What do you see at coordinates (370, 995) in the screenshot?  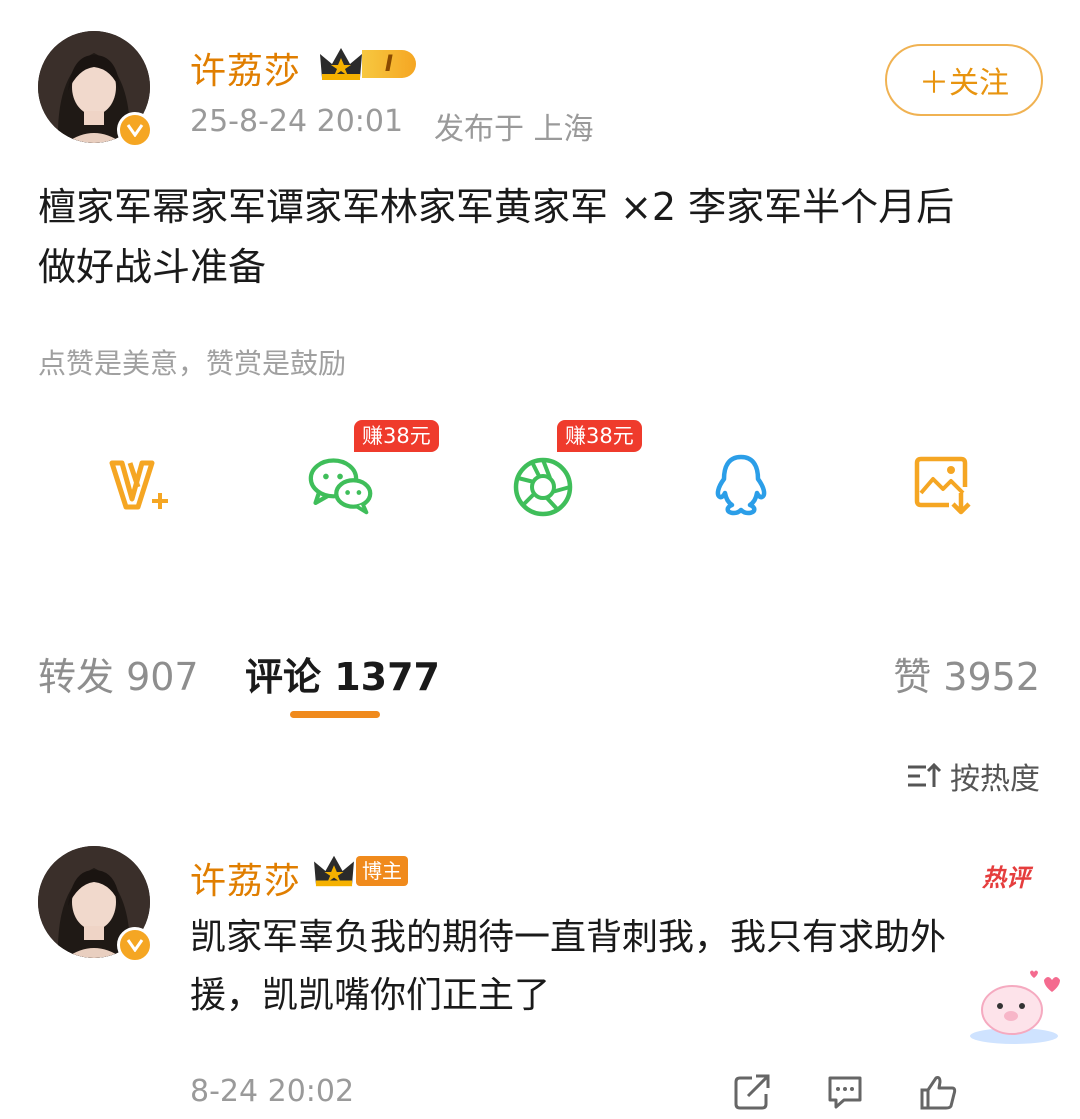 I see `comment-text-line2: 援，凯凯嘴你们正主了` at bounding box center [370, 995].